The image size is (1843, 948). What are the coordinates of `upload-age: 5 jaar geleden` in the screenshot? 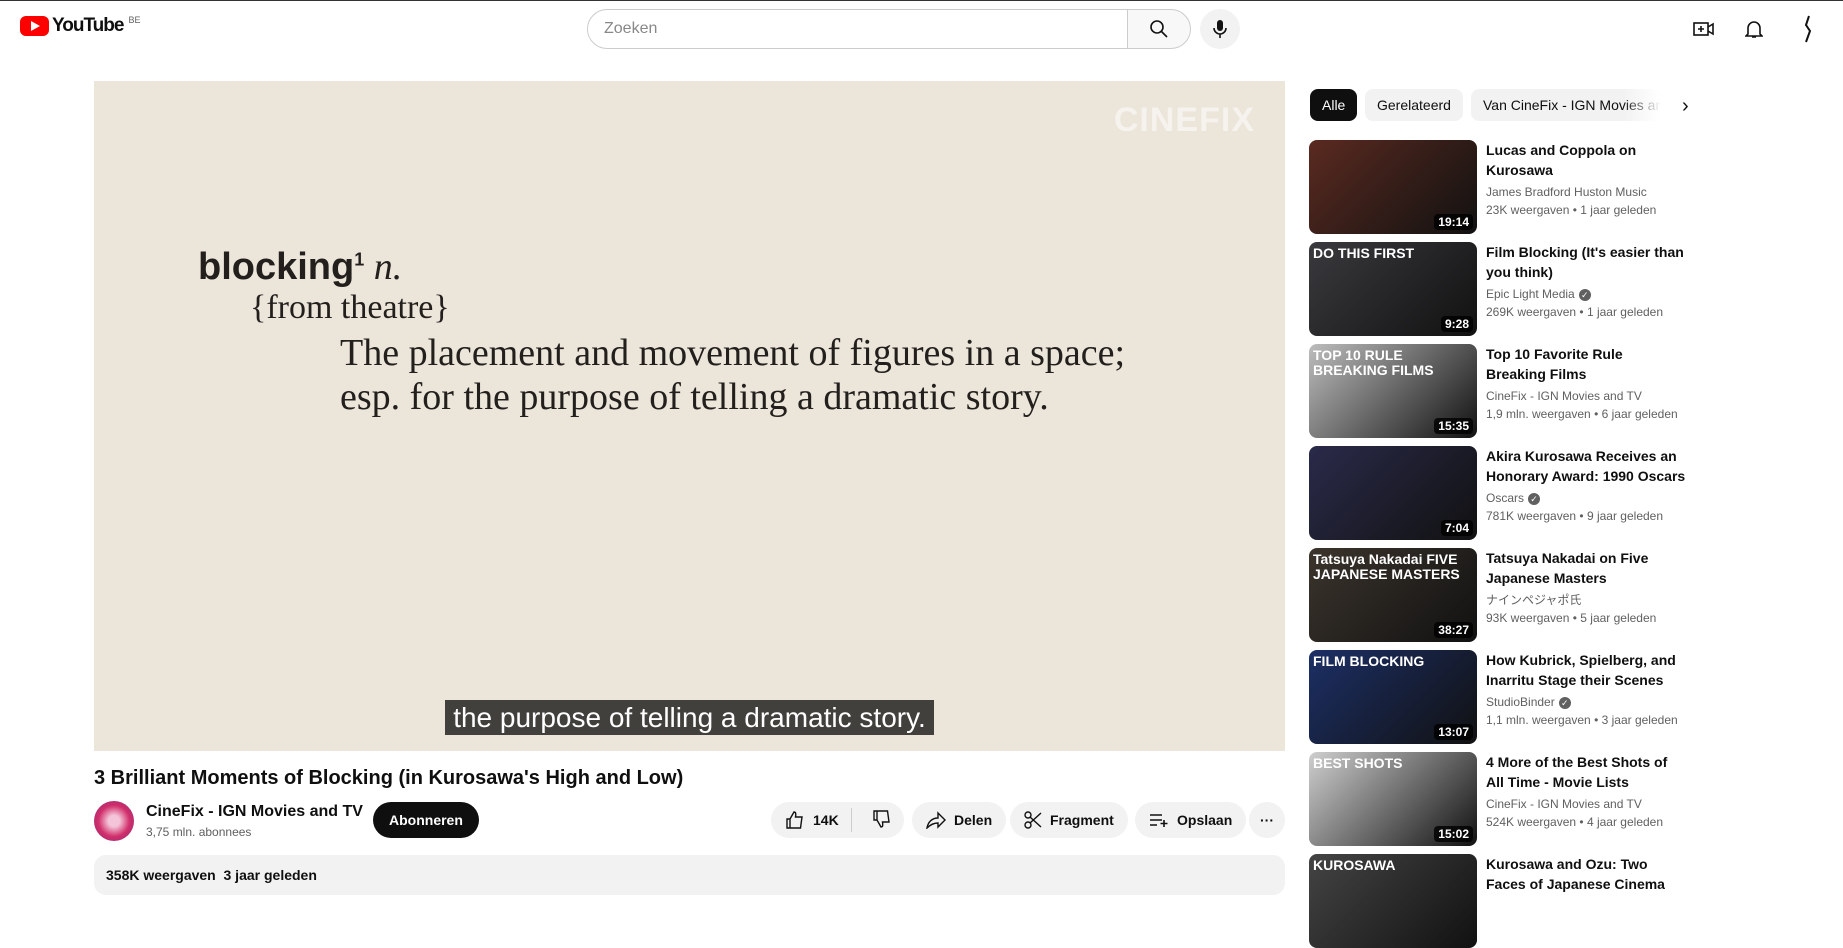 It's located at (1618, 618).